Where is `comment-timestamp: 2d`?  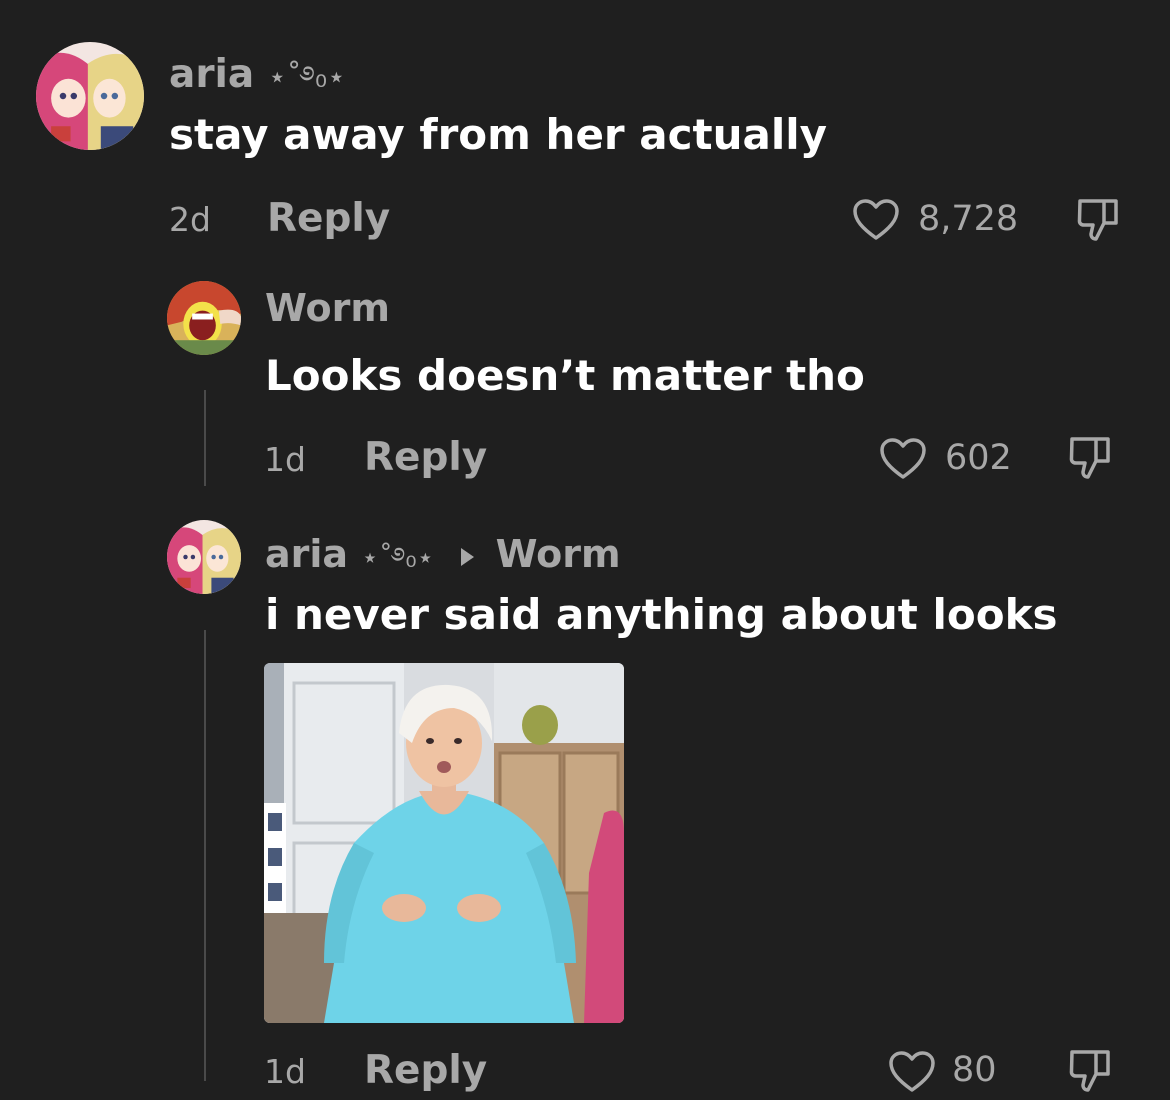 comment-timestamp: 2d is located at coordinates (190, 219).